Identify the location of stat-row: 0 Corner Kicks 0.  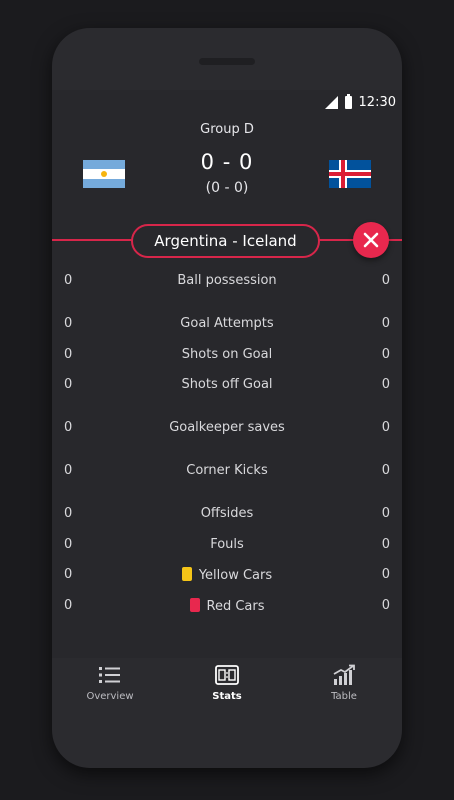
(227, 471).